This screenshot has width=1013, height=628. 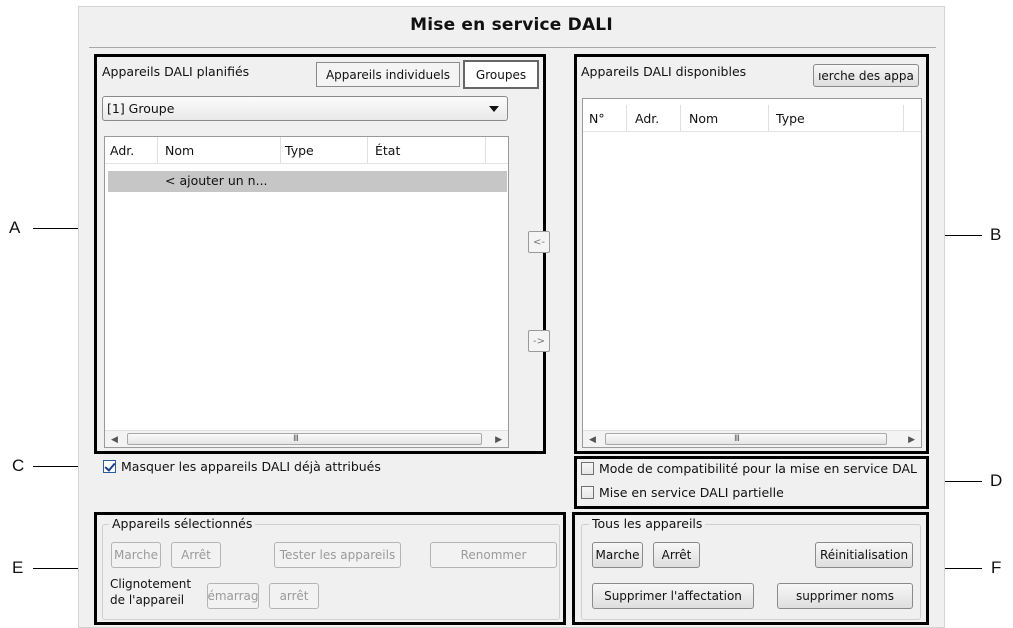 I want to click on blink-label-line1: Clignotement, so click(x=151, y=584).